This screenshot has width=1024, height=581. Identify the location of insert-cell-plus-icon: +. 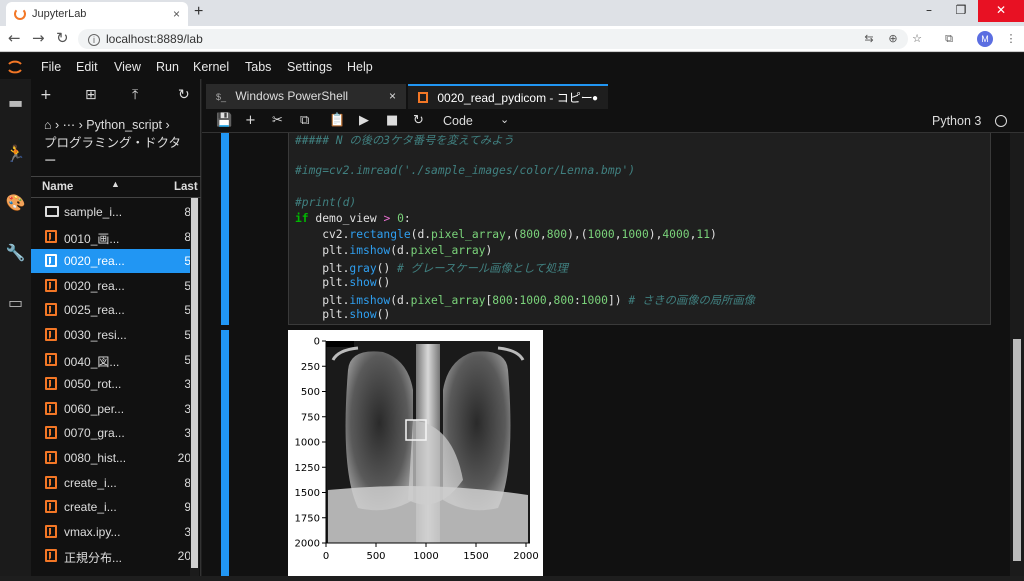
(250, 120).